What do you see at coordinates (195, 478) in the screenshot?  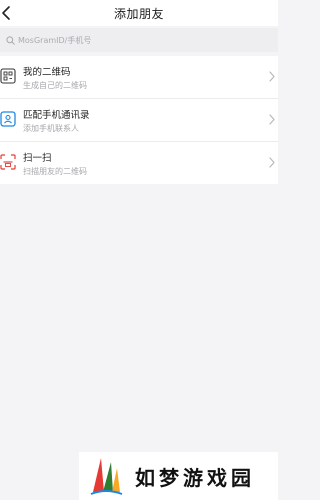 I see `watermark-text: 如梦游戏园` at bounding box center [195, 478].